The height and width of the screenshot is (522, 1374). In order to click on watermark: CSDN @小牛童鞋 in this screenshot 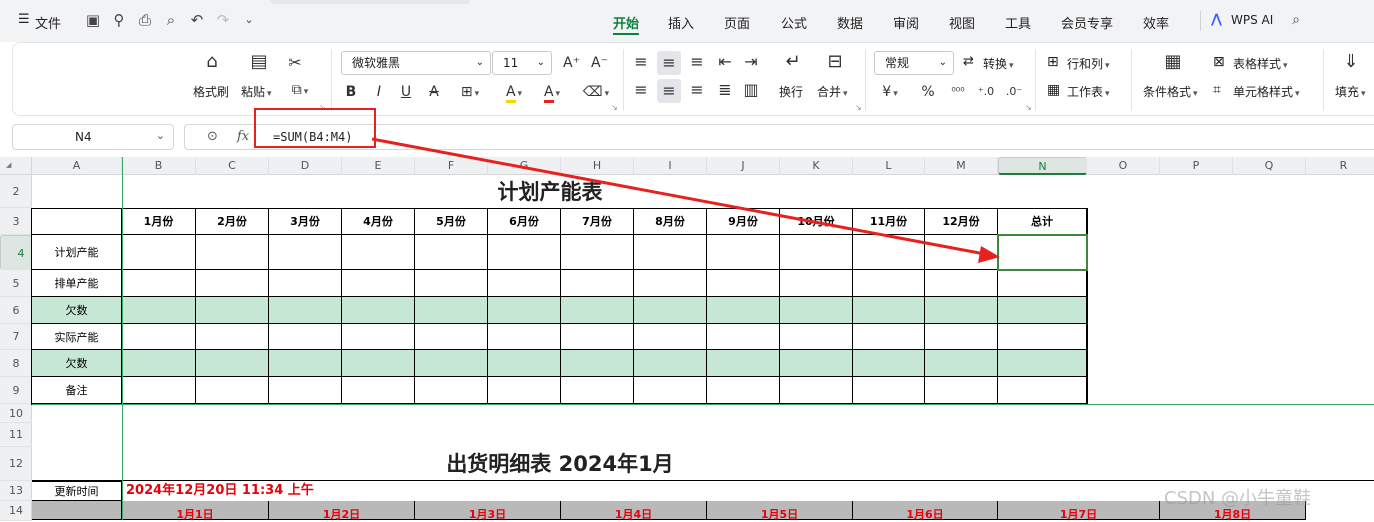, I will do `click(1238, 498)`.